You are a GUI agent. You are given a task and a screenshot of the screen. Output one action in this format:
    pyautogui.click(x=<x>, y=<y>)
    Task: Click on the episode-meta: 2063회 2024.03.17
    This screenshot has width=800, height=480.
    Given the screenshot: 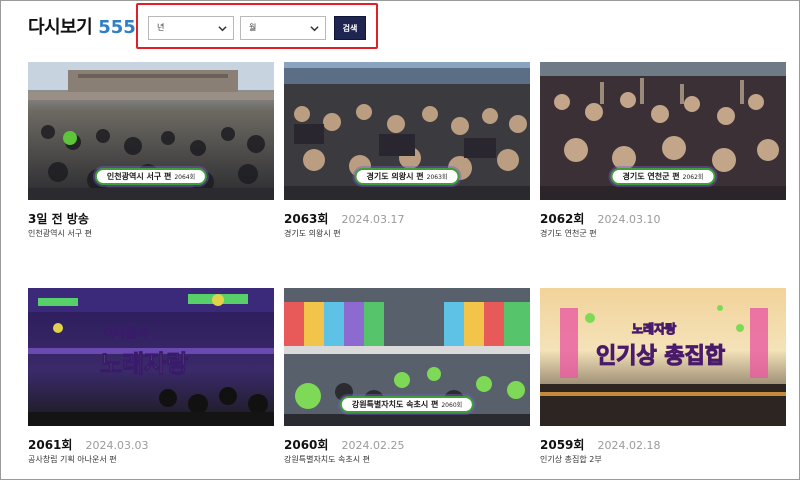 What is the action you would take?
    pyautogui.click(x=407, y=217)
    